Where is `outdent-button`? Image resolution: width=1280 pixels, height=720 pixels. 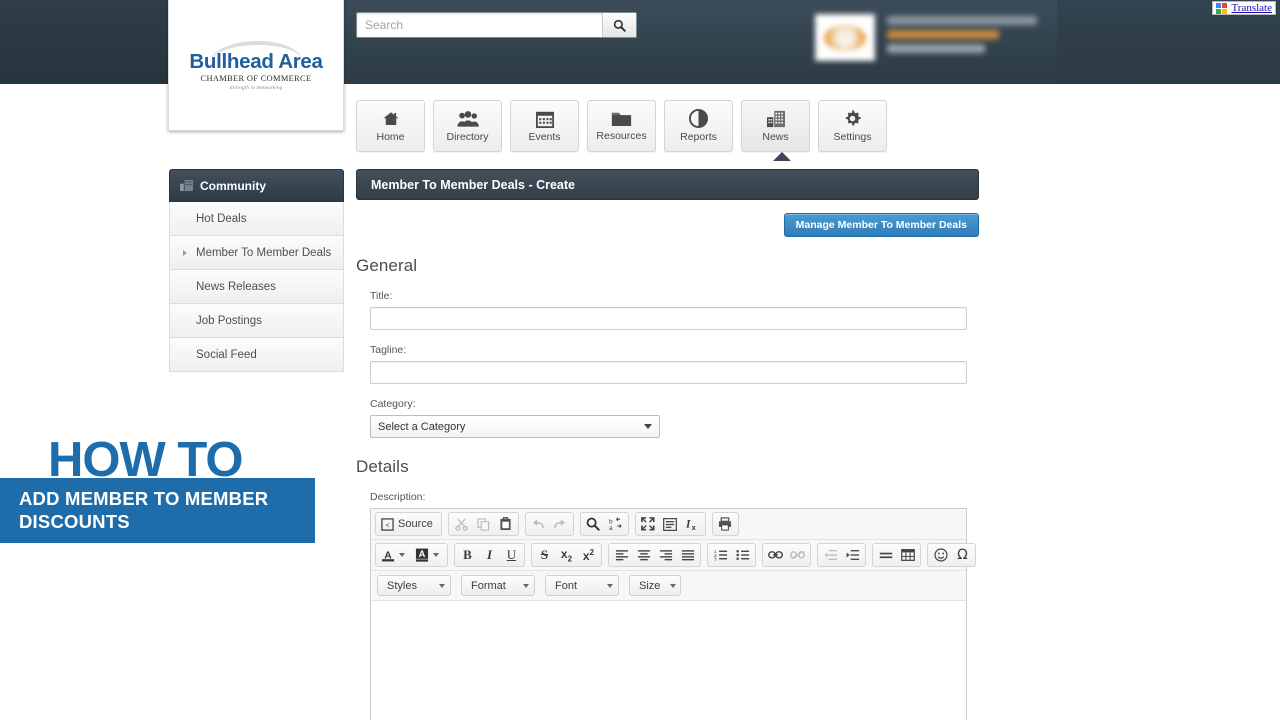
outdent-button is located at coordinates (830, 555).